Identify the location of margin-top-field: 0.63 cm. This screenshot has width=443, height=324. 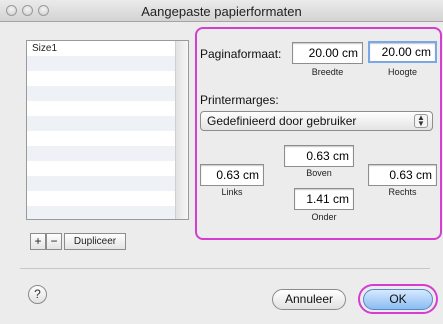
(319, 156).